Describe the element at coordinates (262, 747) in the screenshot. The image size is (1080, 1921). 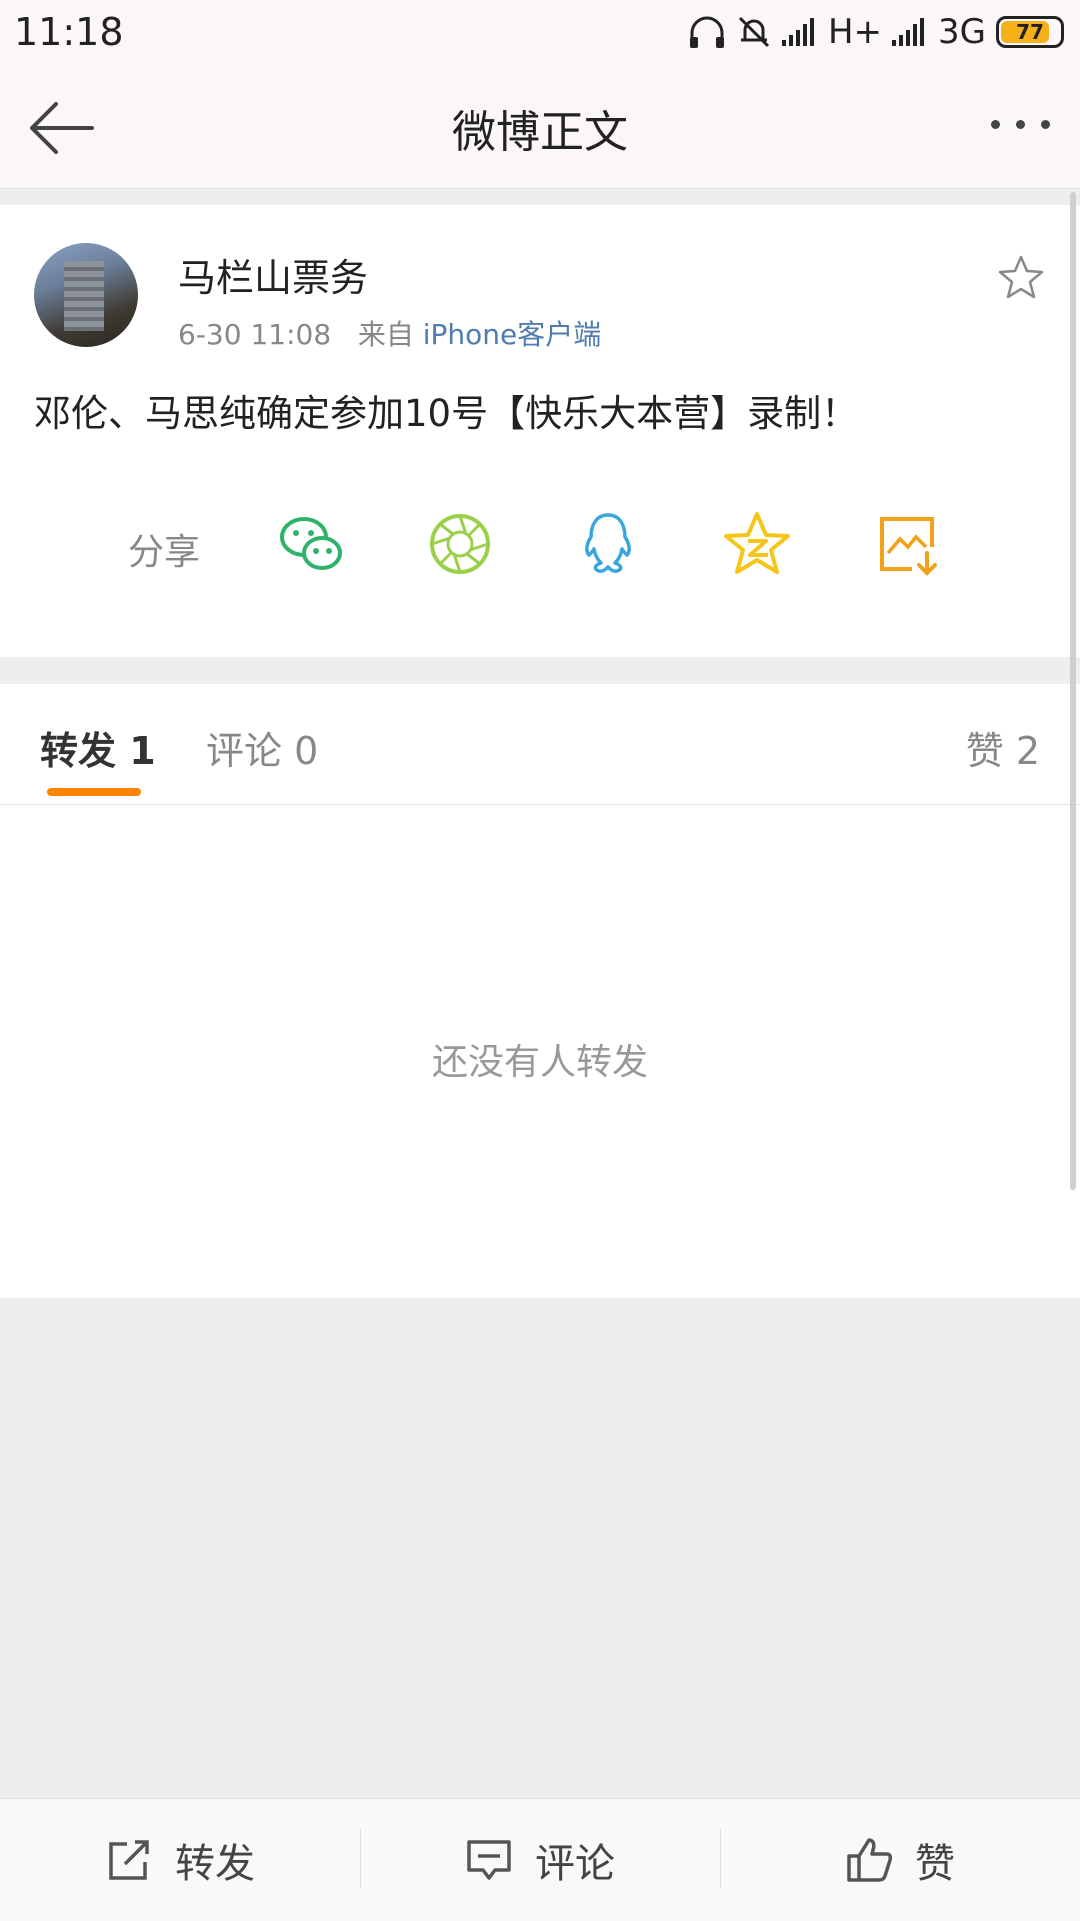
I see `tab-comment: 评论 0` at that location.